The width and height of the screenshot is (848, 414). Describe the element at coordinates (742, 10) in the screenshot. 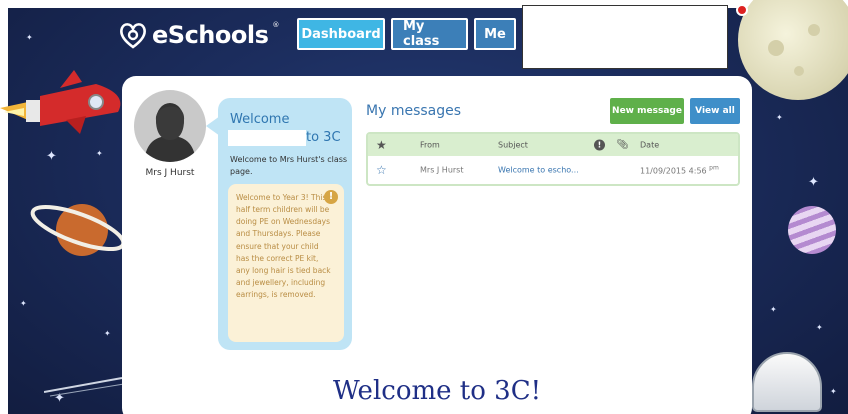

I see `pin-icon` at that location.